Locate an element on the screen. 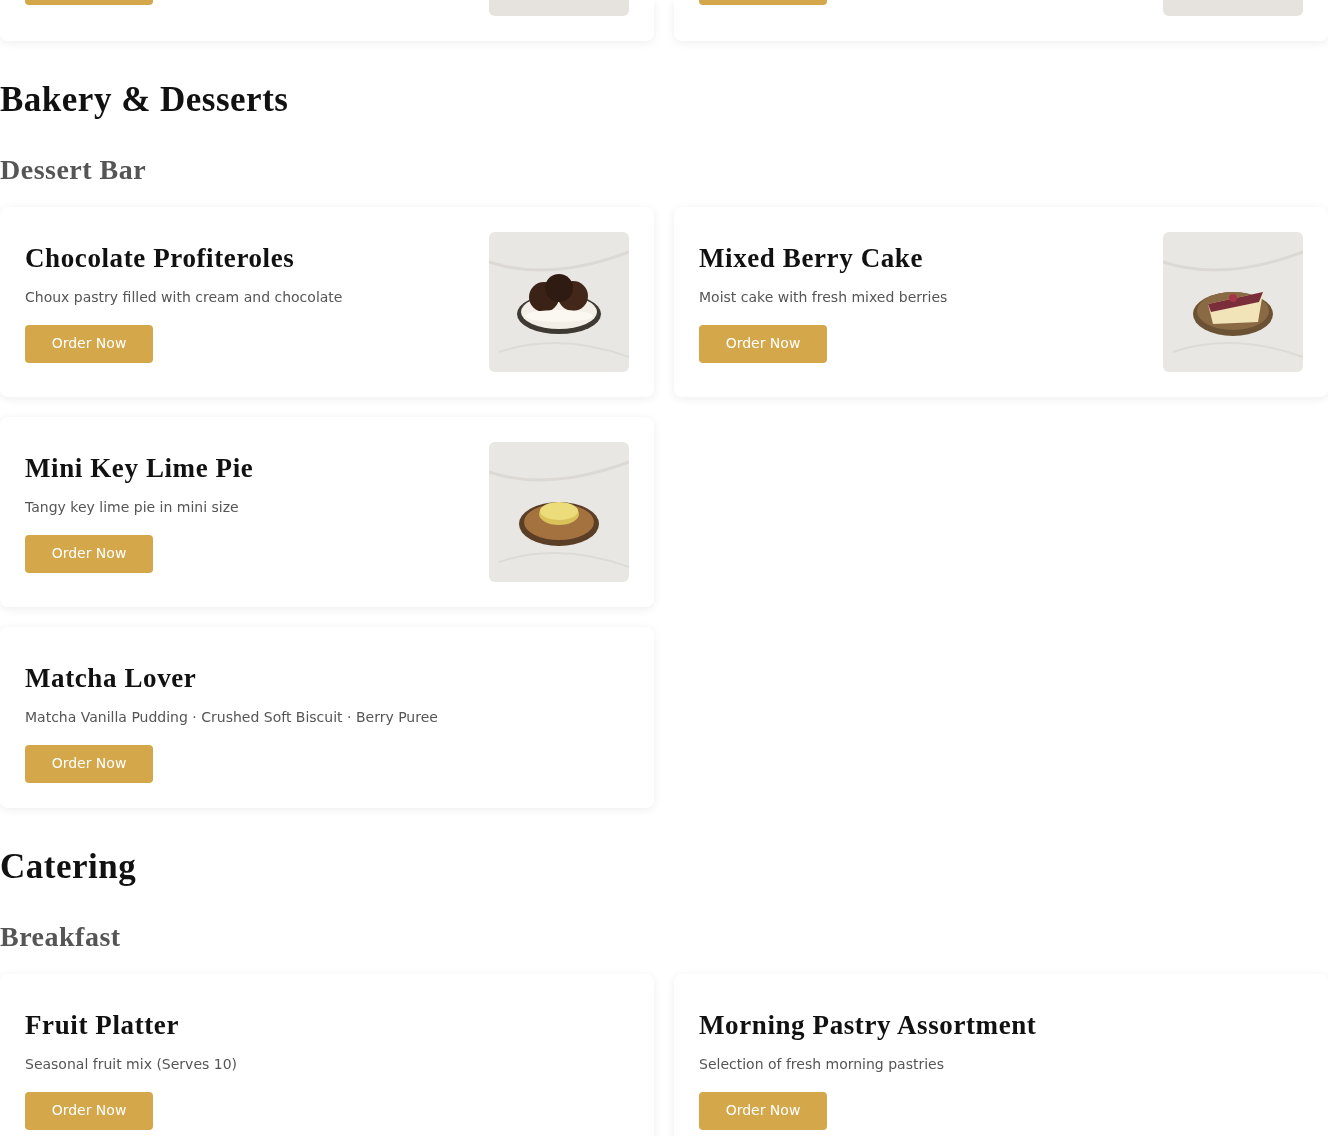 The width and height of the screenshot is (1328, 1136). item-name: Morning Pastry Assortment is located at coordinates (868, 1024).